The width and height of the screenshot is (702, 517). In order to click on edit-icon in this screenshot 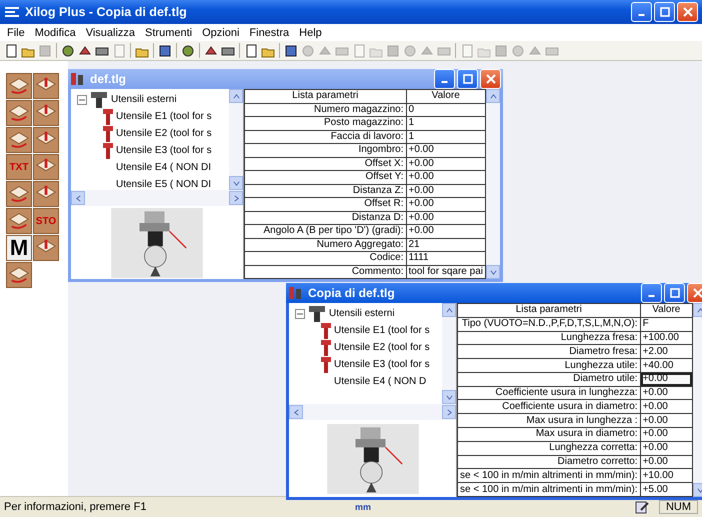, I will do `click(641, 507)`.